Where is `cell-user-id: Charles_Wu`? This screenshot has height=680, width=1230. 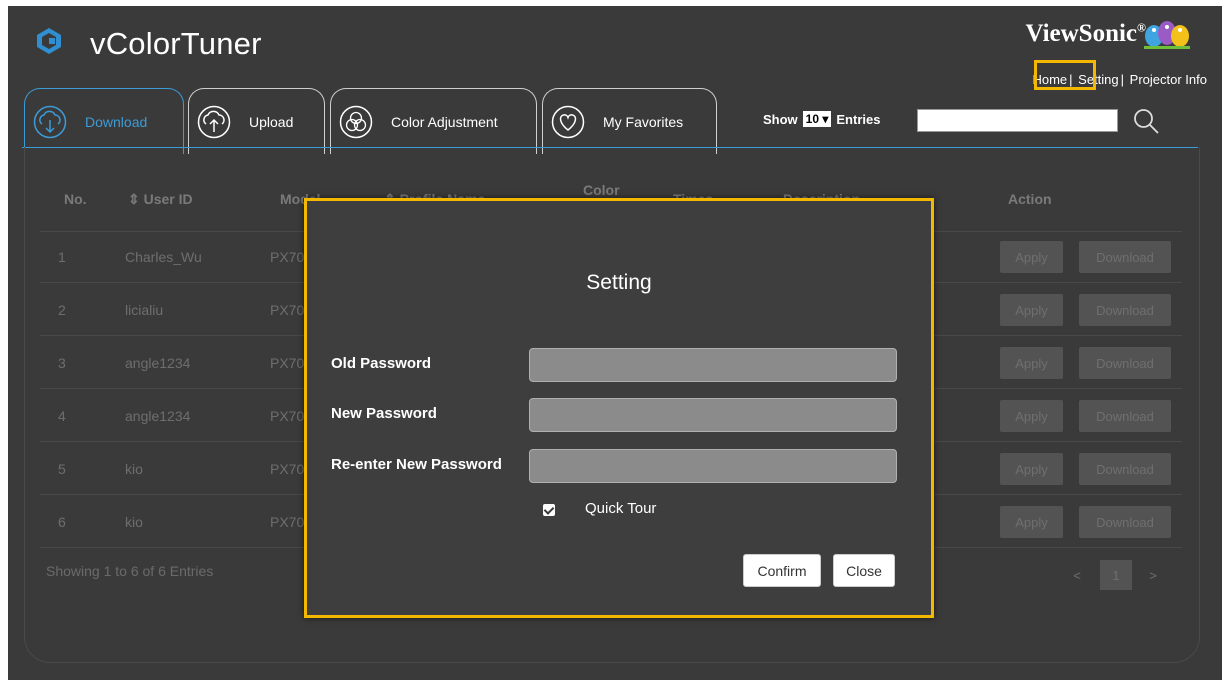
cell-user-id: Charles_Wu is located at coordinates (163, 257).